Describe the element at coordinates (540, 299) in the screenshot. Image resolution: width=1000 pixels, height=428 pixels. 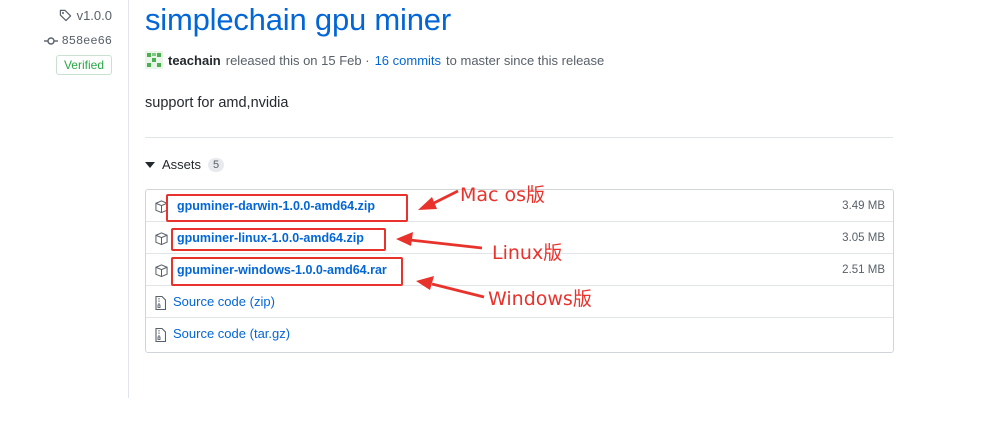
I see `annotation-windows: Windows版` at that location.